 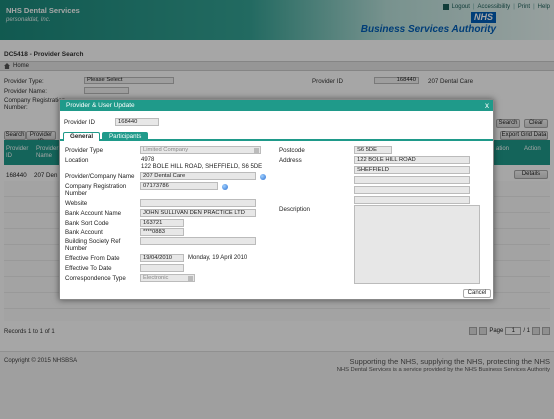 I want to click on correspondence-type-value: Electronic, so click(x=156, y=278).